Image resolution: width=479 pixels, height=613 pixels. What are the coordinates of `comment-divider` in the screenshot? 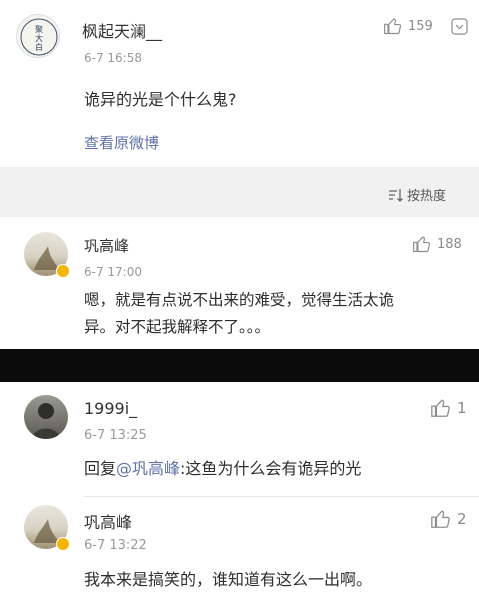 It's located at (281, 496).